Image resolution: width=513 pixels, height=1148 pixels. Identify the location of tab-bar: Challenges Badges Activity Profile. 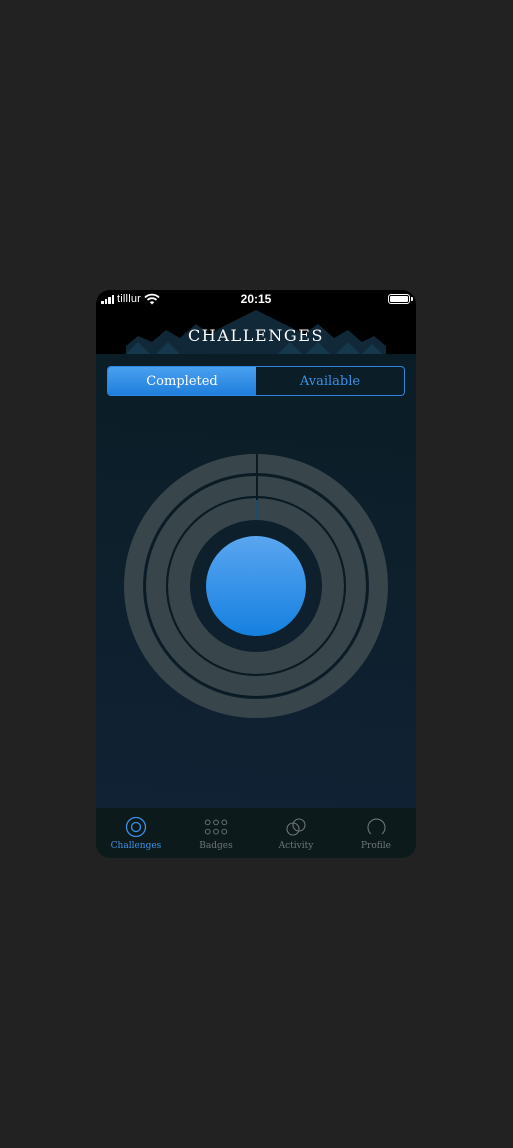
(256, 833).